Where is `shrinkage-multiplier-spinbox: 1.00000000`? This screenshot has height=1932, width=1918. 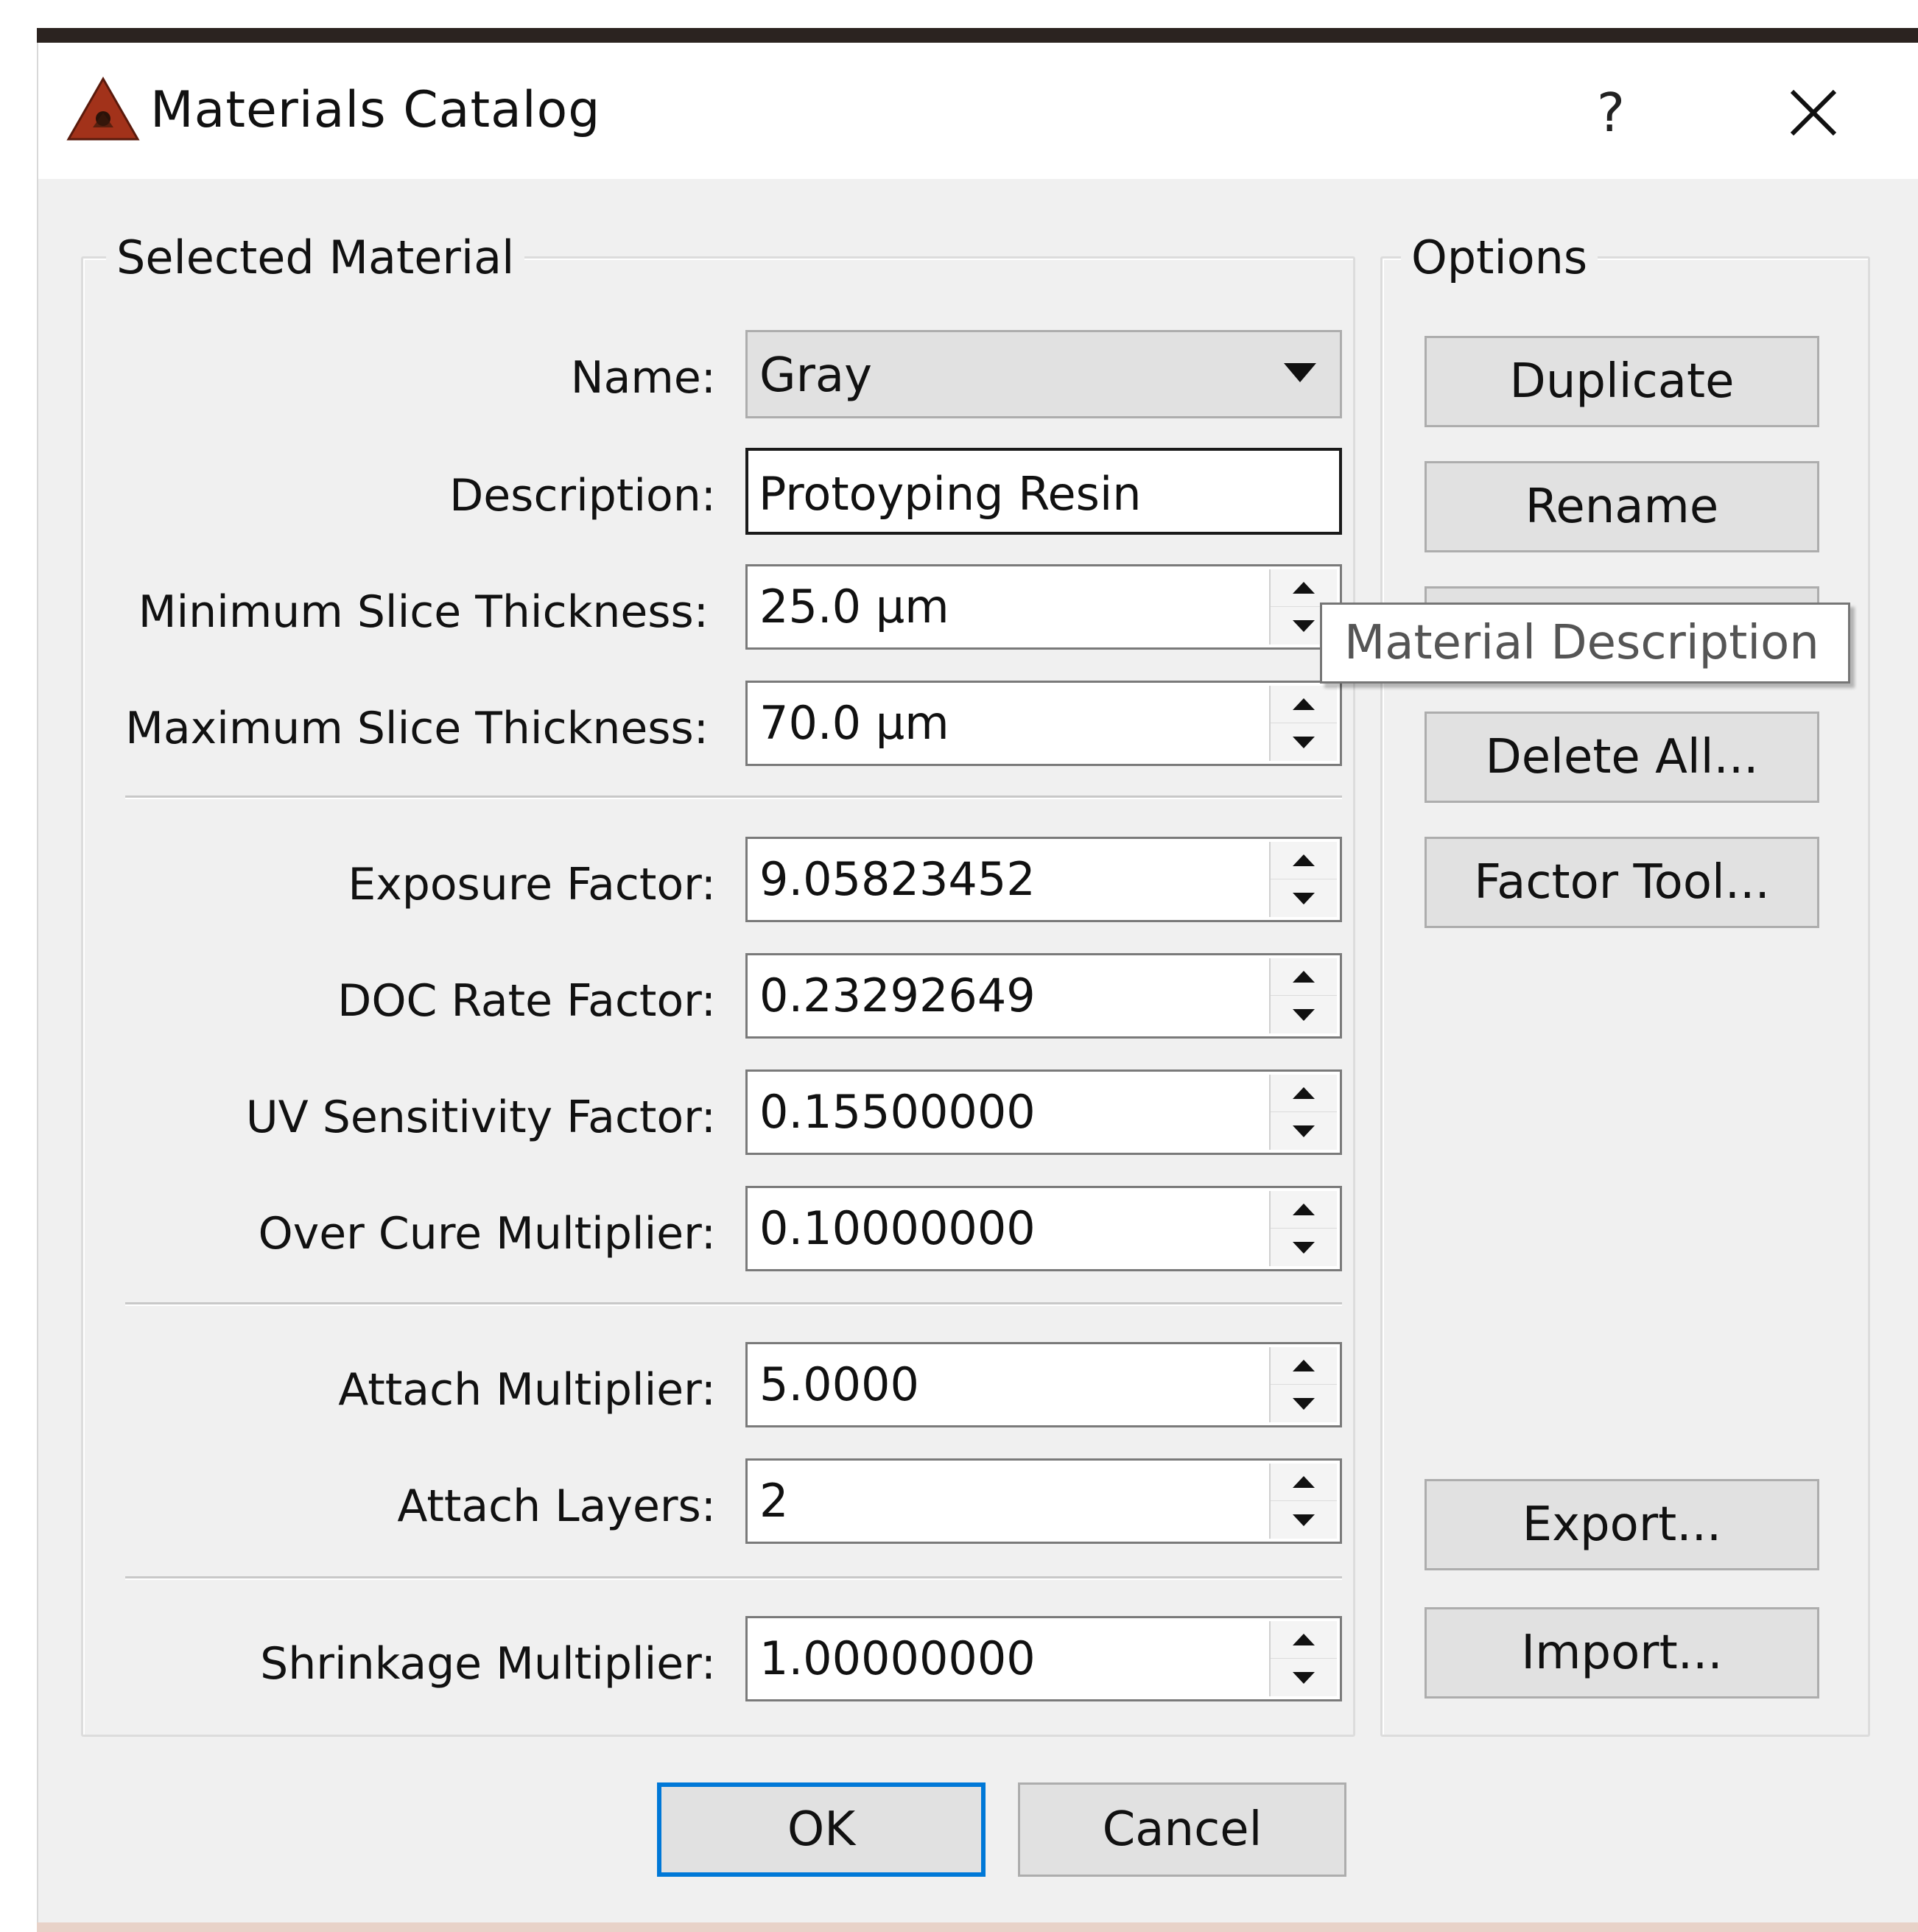
shrinkage-multiplier-spinbox: 1.00000000 is located at coordinates (1043, 1658).